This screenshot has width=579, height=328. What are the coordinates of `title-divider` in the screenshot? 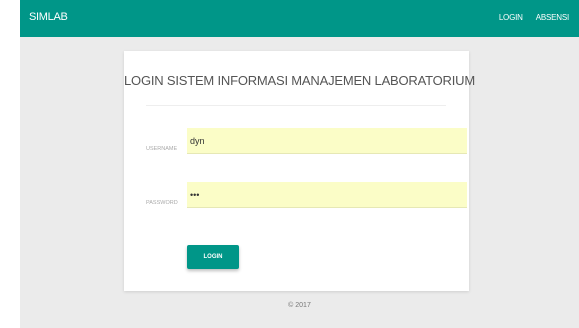 It's located at (296, 105).